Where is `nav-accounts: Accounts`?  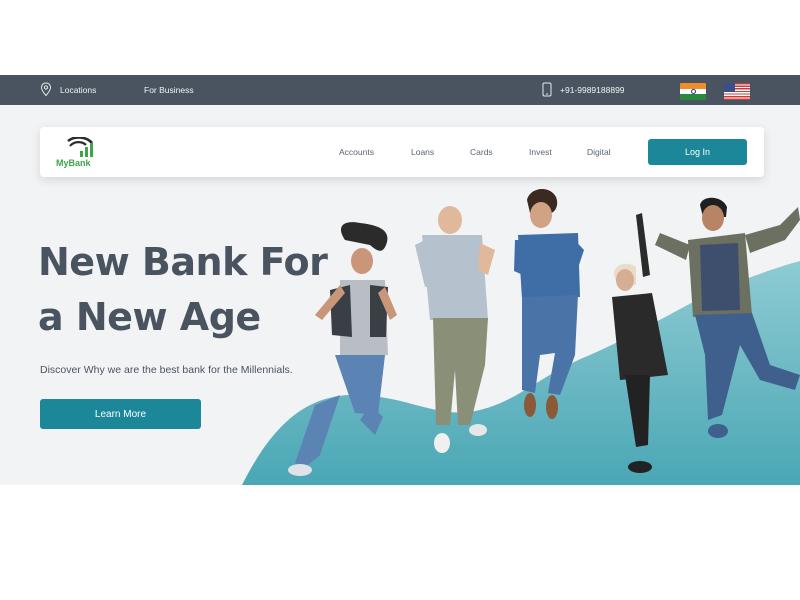 nav-accounts: Accounts is located at coordinates (356, 152).